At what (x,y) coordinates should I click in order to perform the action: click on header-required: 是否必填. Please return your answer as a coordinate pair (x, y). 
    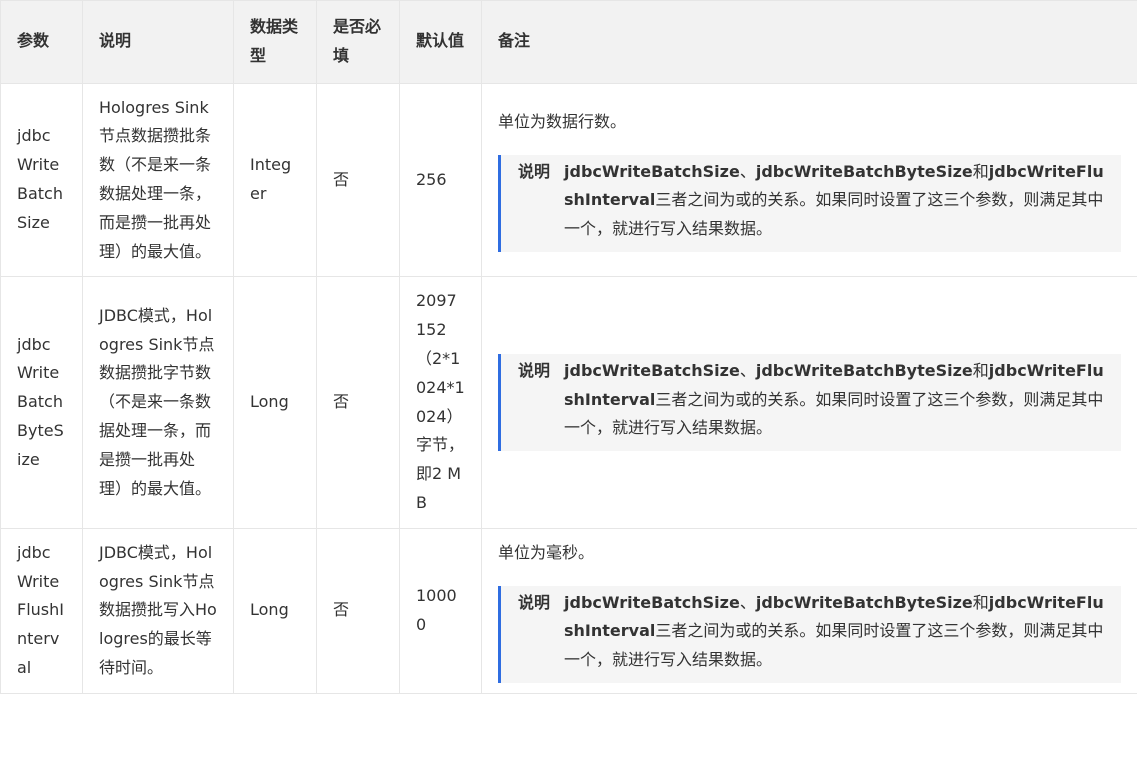
    Looking at the image, I should click on (358, 42).